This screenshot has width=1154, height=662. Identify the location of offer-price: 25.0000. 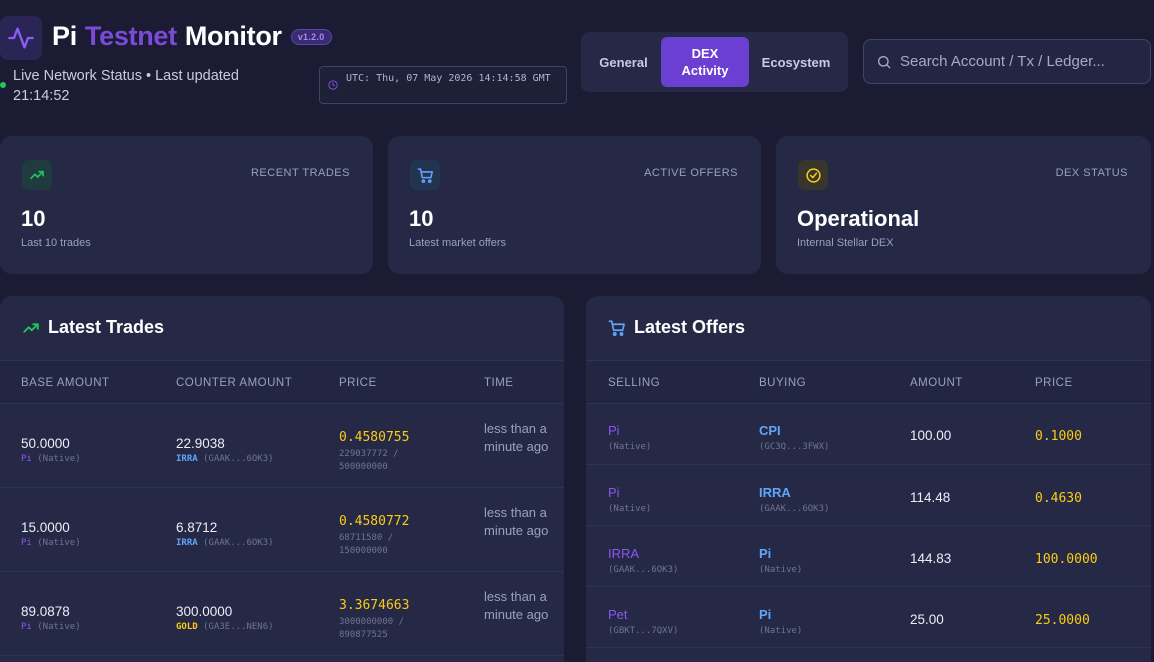
(1062, 620).